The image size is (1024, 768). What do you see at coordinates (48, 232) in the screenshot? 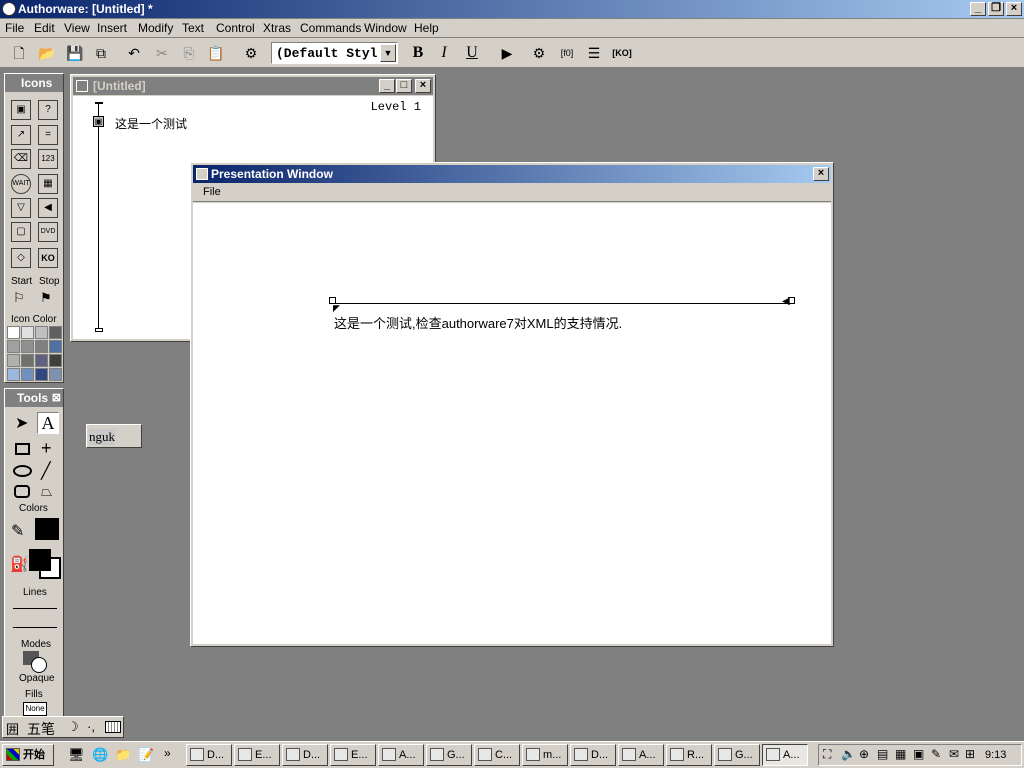
I see `dvd-icon: DVD` at bounding box center [48, 232].